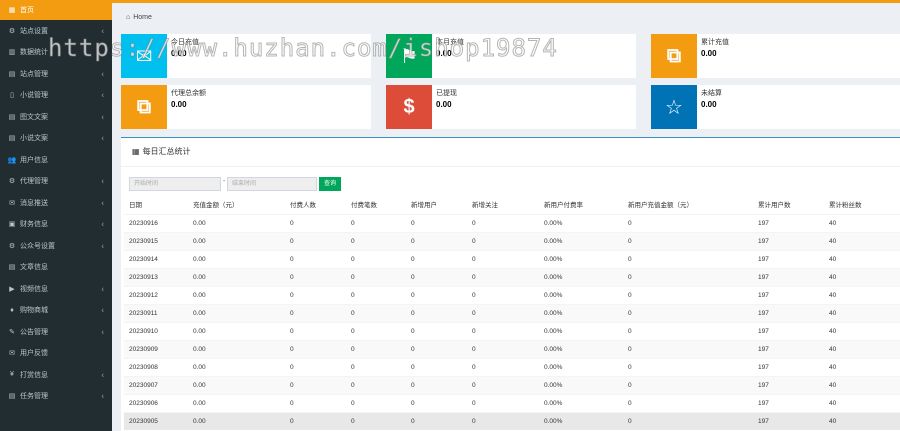 This screenshot has height=431, width=900. What do you see at coordinates (128, 17) in the screenshot?
I see `home-icon: ⌂` at bounding box center [128, 17].